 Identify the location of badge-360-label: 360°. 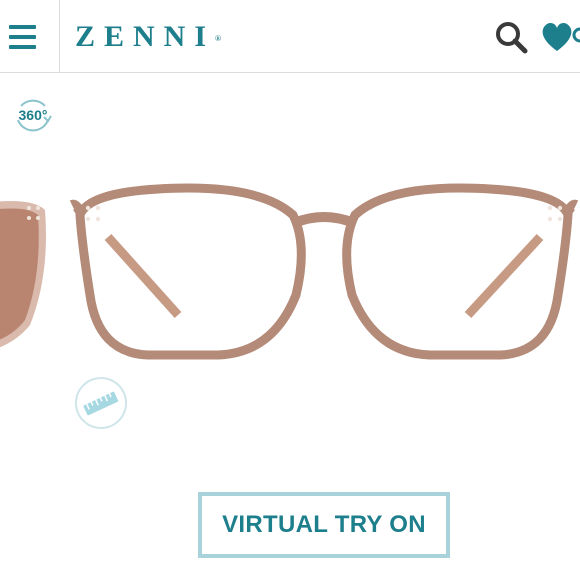
(33, 115).